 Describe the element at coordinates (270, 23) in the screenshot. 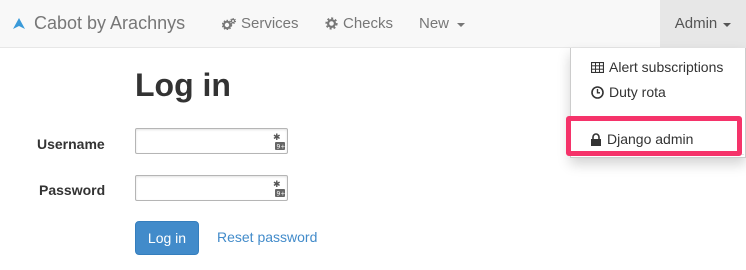

I see `nav-services-label: Services` at that location.